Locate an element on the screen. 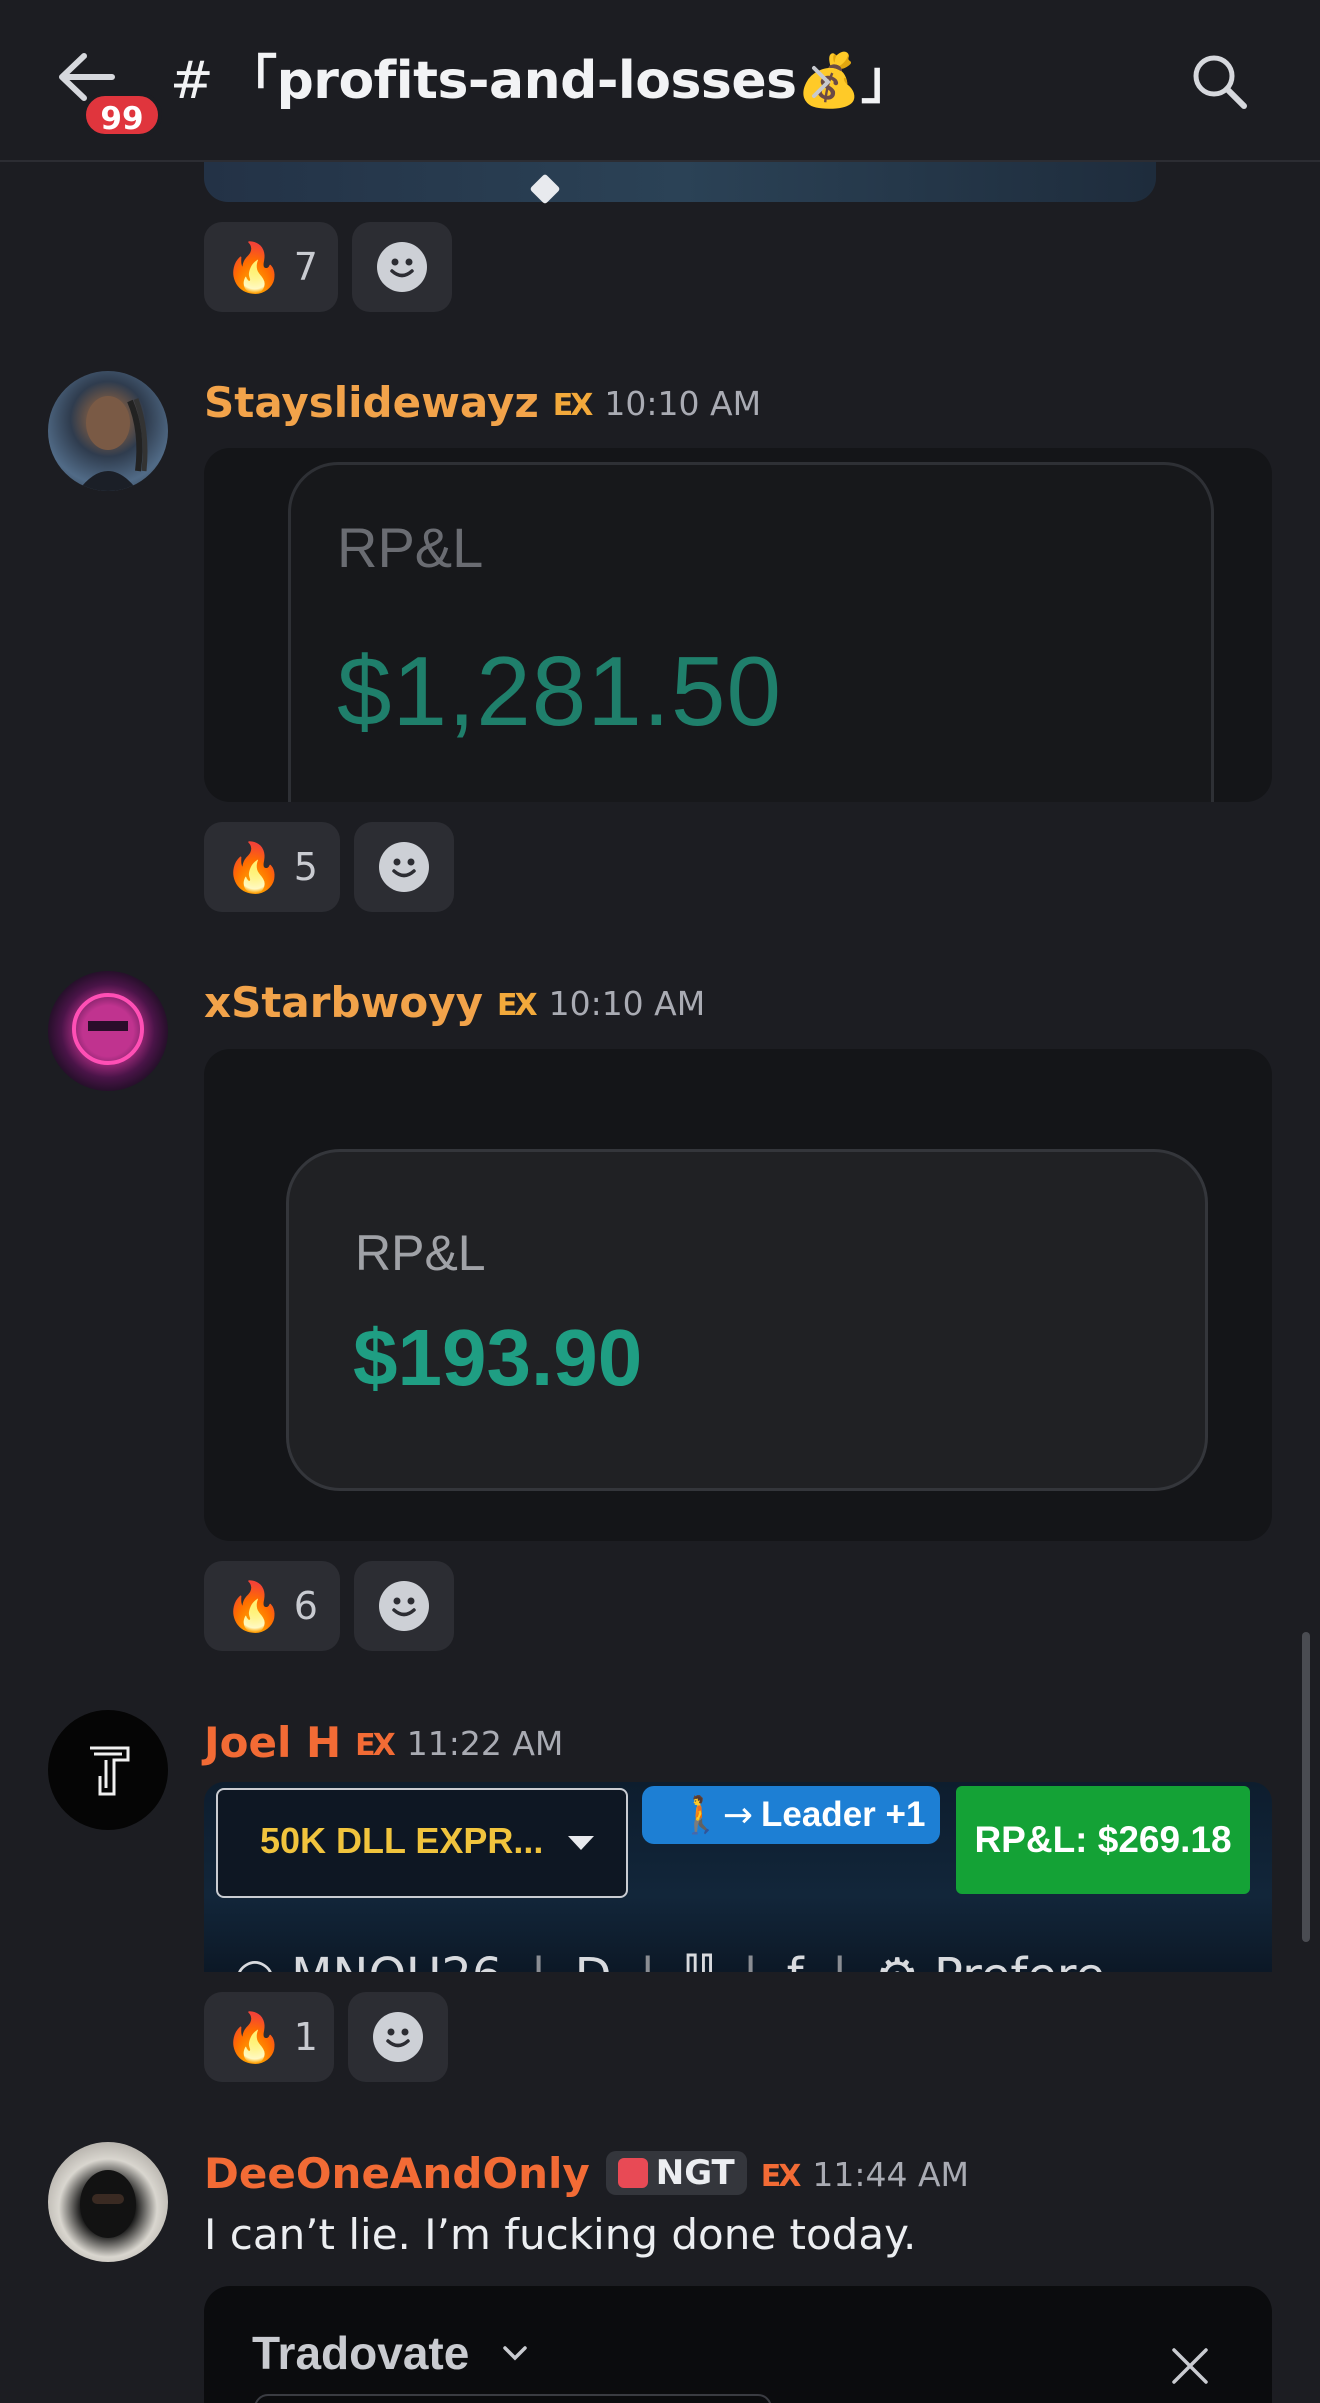 The width and height of the screenshot is (1320, 2403). message-text: I can’t lie. I’m fucking done today. is located at coordinates (560, 2234).